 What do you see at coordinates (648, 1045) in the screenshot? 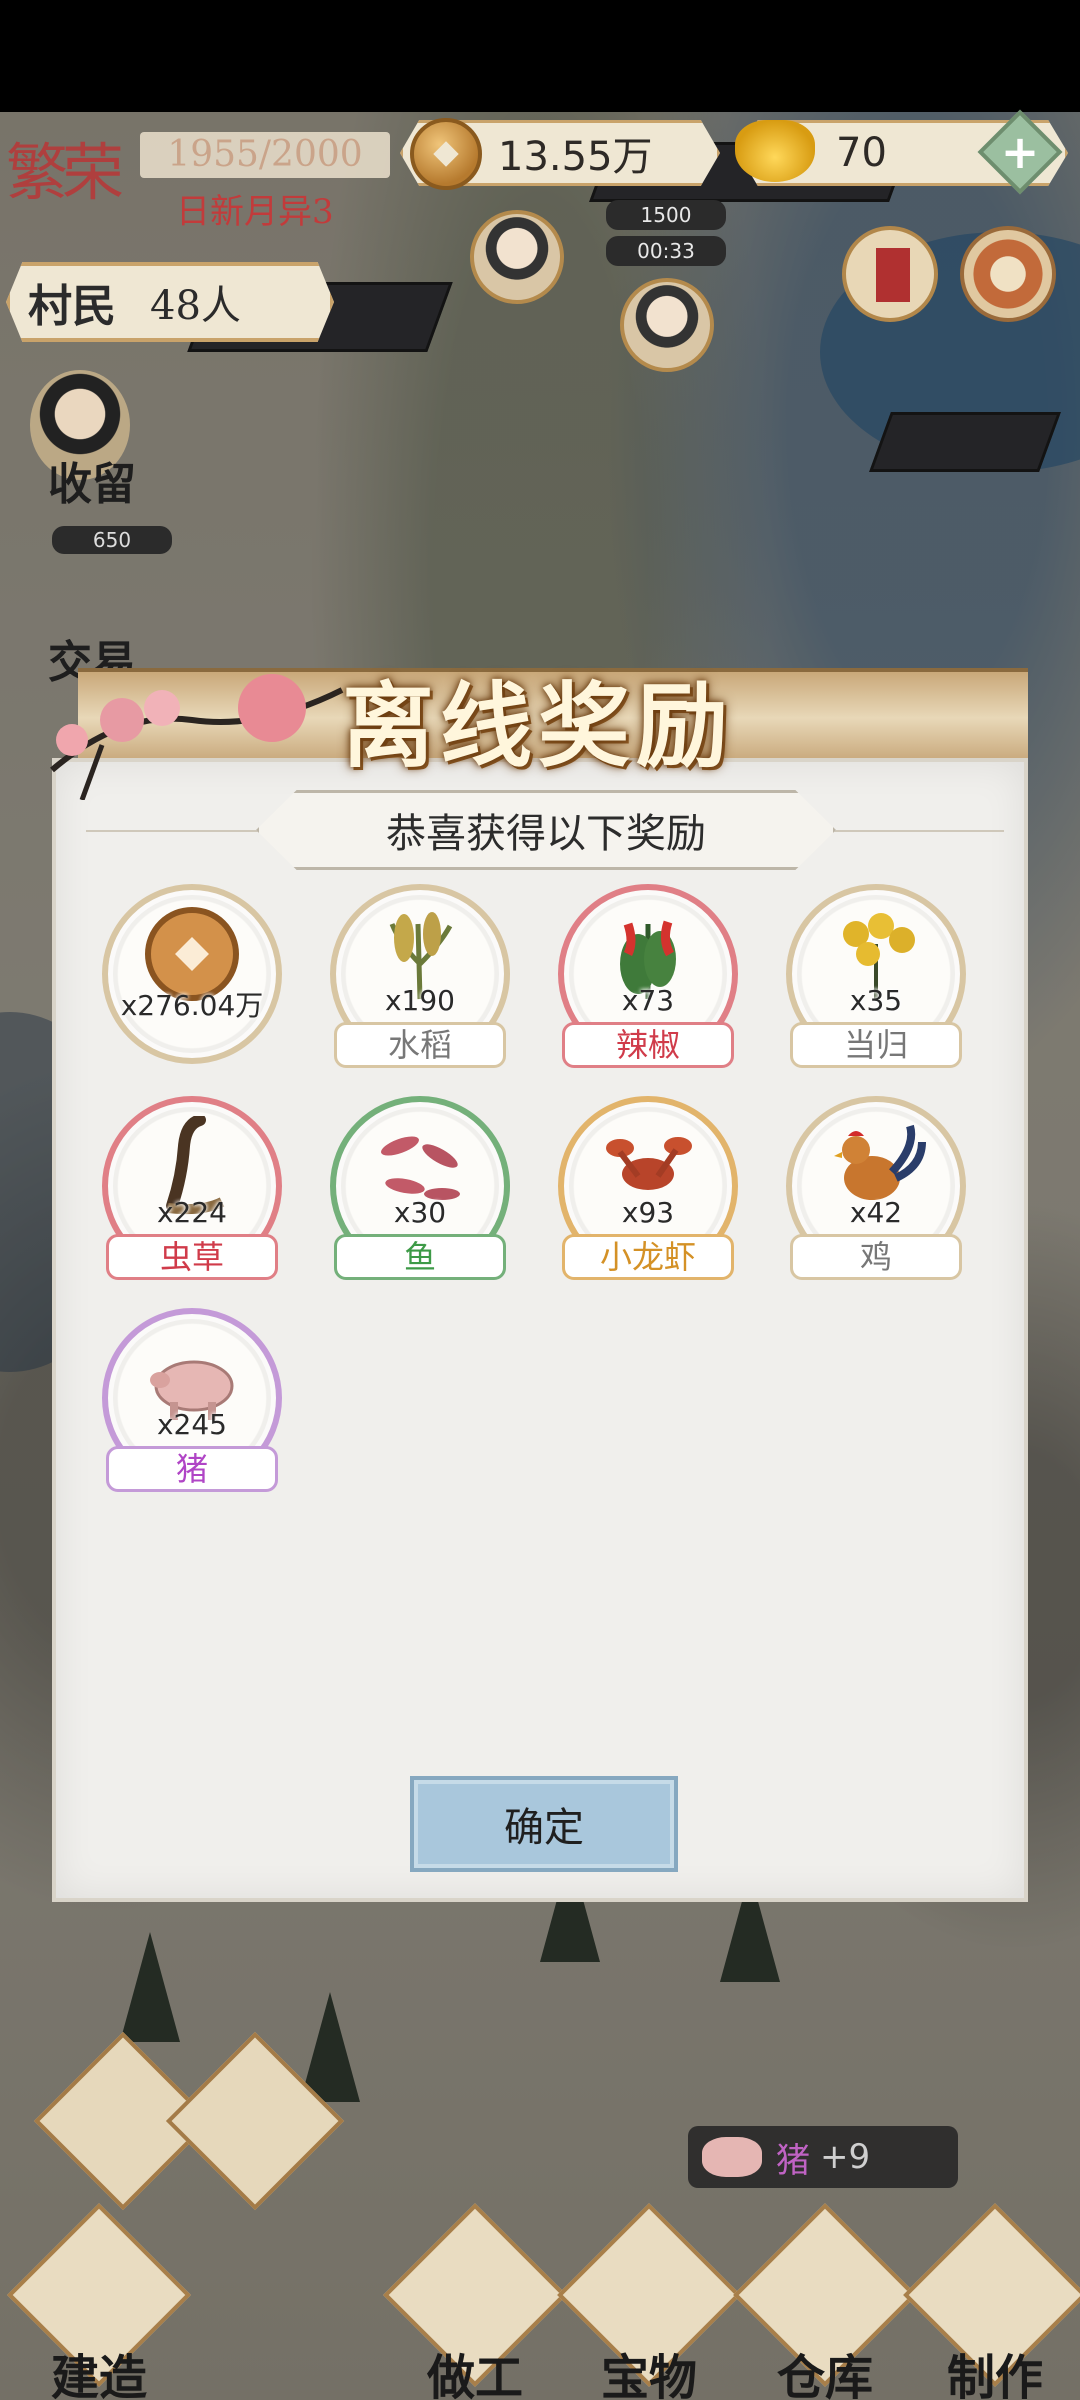
I see `reward-name: 辣椒` at bounding box center [648, 1045].